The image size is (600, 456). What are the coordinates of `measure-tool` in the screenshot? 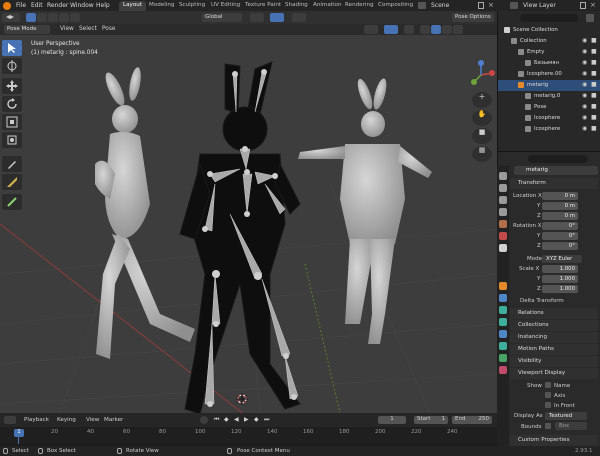 It's located at (12, 182).